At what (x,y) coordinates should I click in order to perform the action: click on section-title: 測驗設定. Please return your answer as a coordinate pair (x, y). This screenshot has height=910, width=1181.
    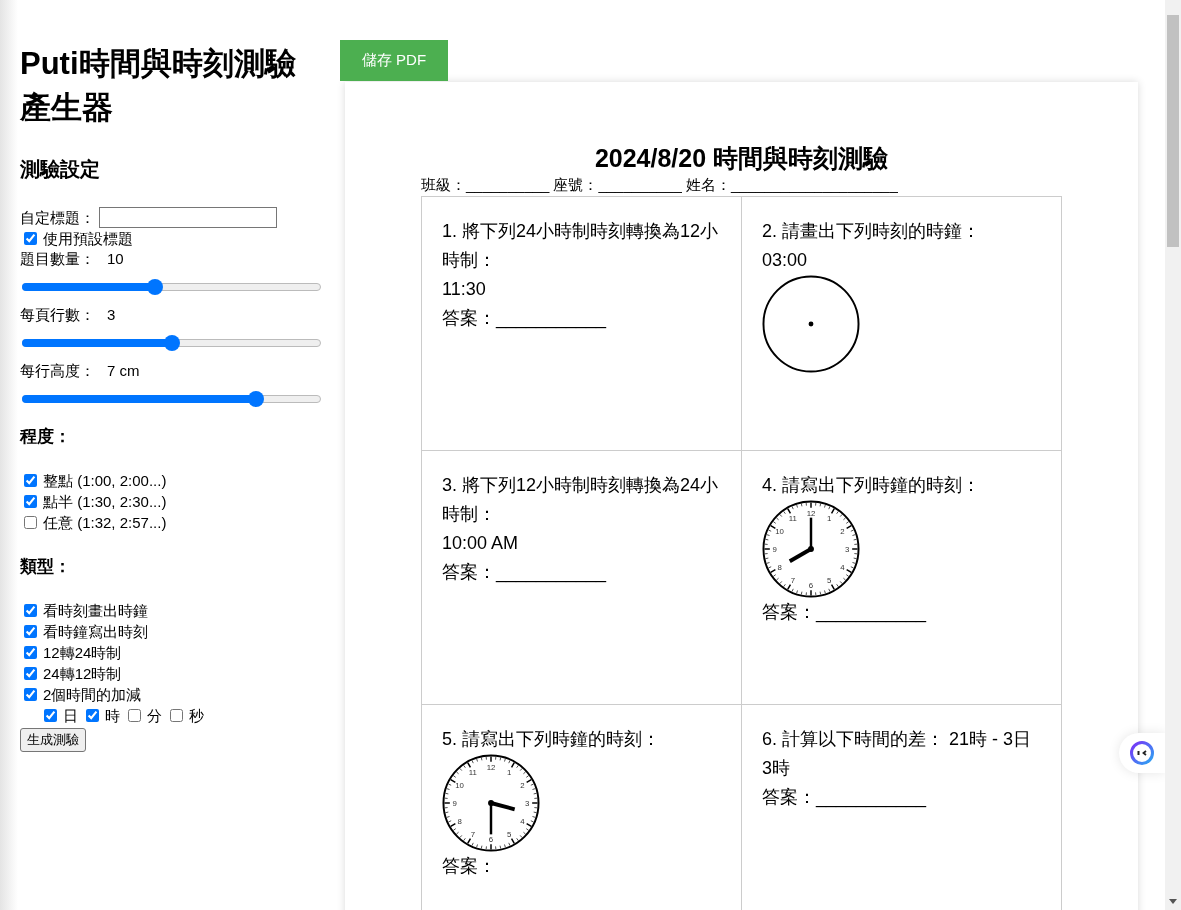
    Looking at the image, I should click on (60, 169).